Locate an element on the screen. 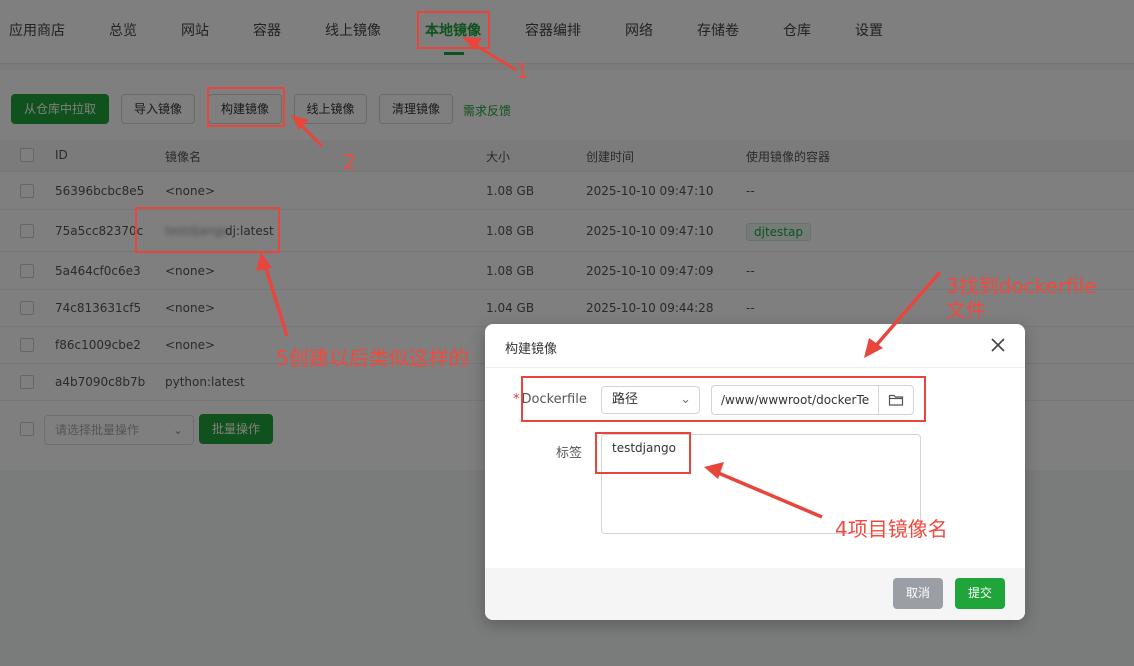  annotation-box-build is located at coordinates (246, 107).